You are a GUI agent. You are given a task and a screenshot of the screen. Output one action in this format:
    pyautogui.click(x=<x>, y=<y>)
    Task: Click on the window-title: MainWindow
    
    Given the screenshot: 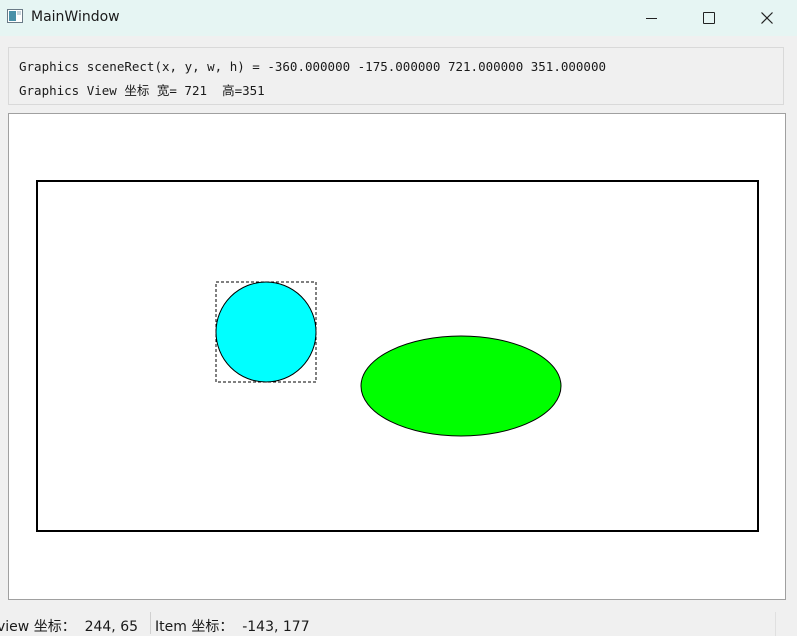 What is the action you would take?
    pyautogui.click(x=75, y=17)
    